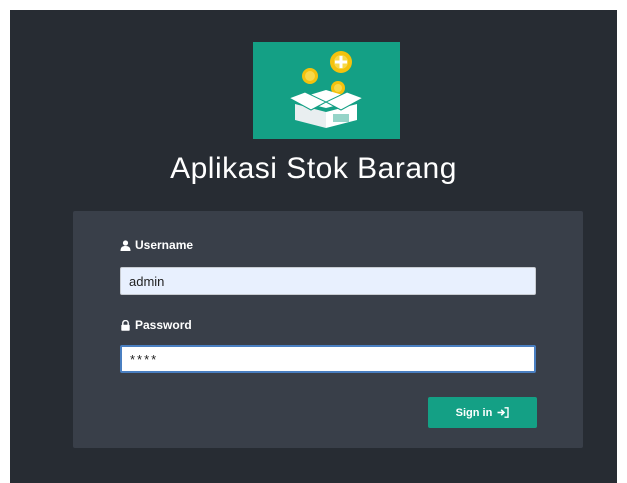 The width and height of the screenshot is (627, 483). I want to click on username-label: Username, so click(156, 245).